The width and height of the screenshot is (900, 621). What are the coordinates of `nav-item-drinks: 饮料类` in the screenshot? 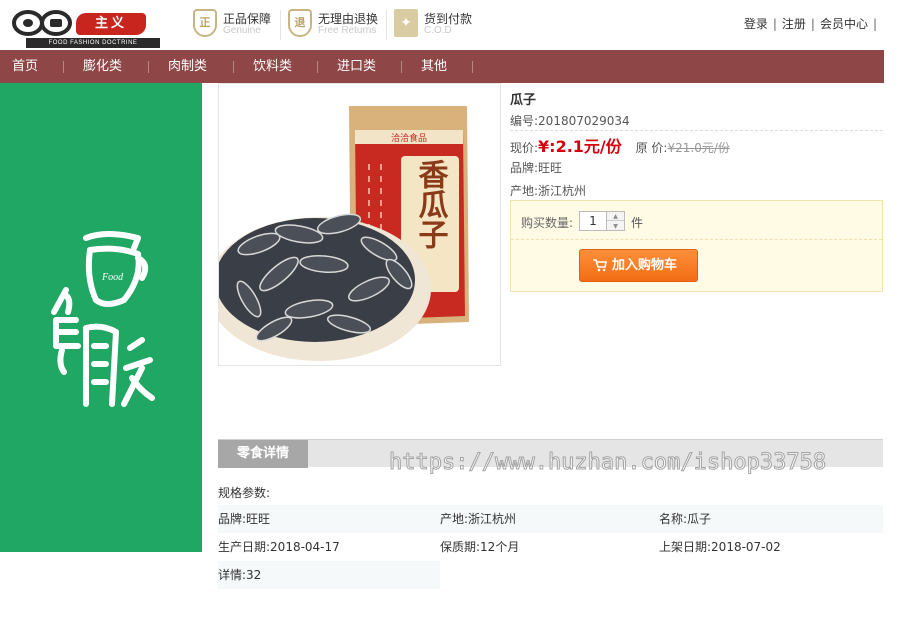 It's located at (272, 66).